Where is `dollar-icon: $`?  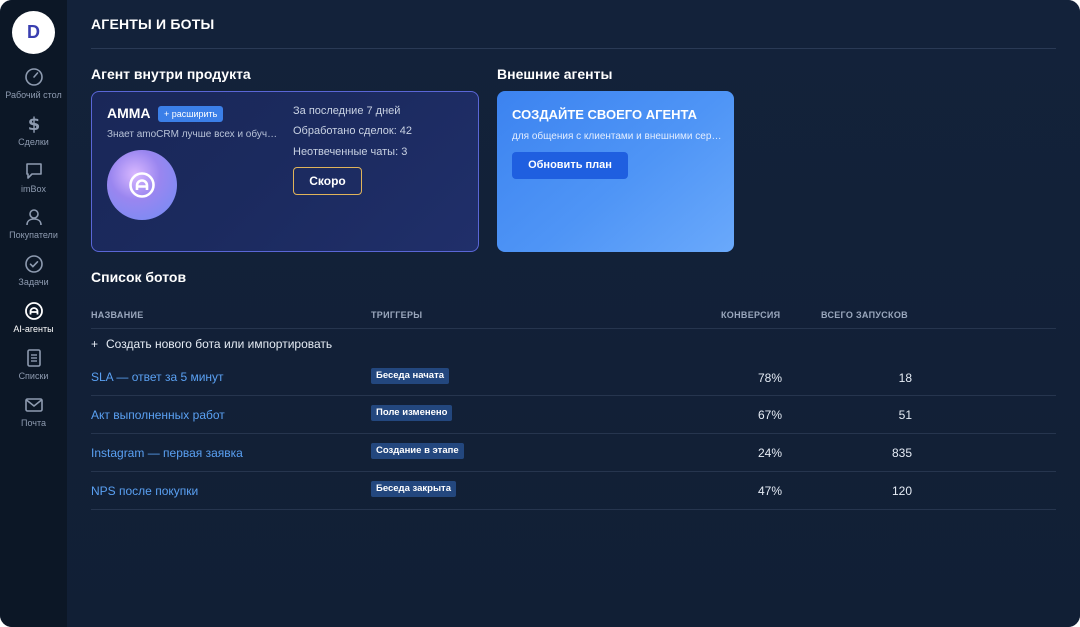
dollar-icon: $ is located at coordinates (33, 124).